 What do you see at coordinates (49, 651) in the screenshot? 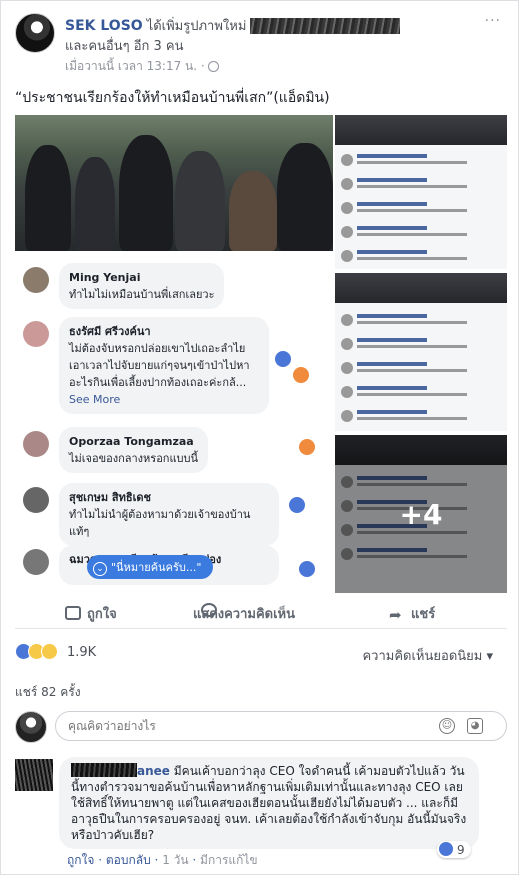
I see `wow-reaction-icon` at bounding box center [49, 651].